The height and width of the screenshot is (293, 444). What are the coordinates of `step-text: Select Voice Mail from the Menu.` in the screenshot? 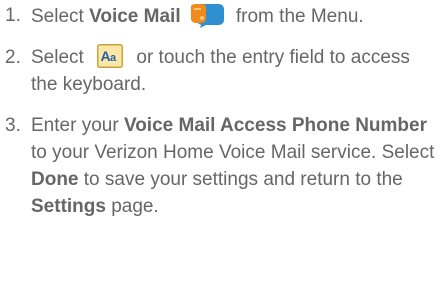 It's located at (237, 16).